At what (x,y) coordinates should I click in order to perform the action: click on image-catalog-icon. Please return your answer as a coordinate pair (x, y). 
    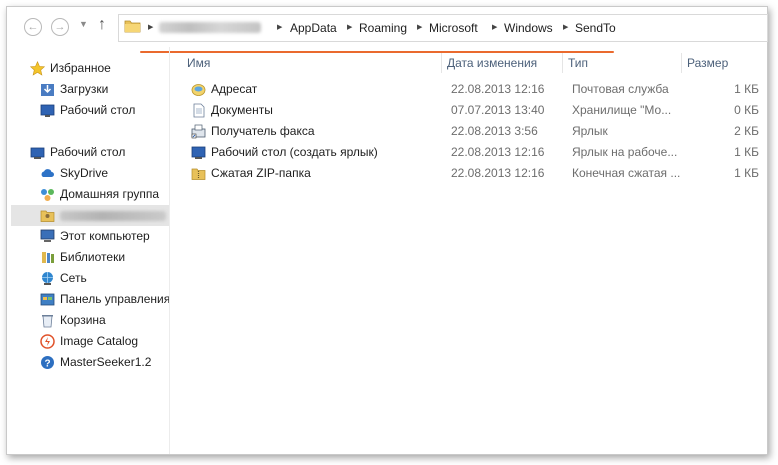
    Looking at the image, I should click on (47, 341).